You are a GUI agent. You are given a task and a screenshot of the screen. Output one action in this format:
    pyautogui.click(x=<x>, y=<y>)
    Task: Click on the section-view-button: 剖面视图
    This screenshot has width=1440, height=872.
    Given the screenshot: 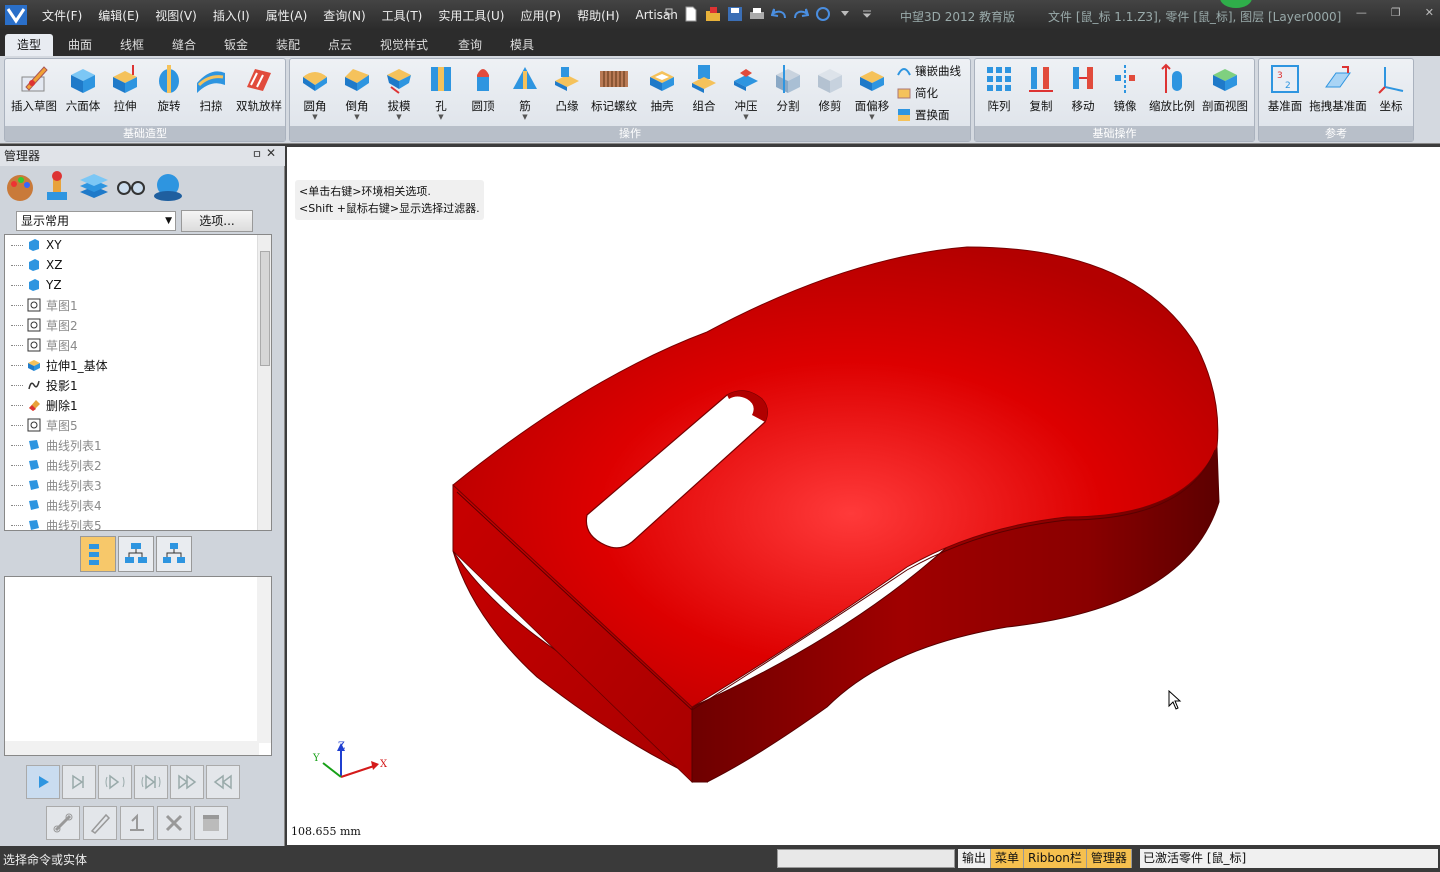 What is the action you would take?
    pyautogui.click(x=1225, y=88)
    